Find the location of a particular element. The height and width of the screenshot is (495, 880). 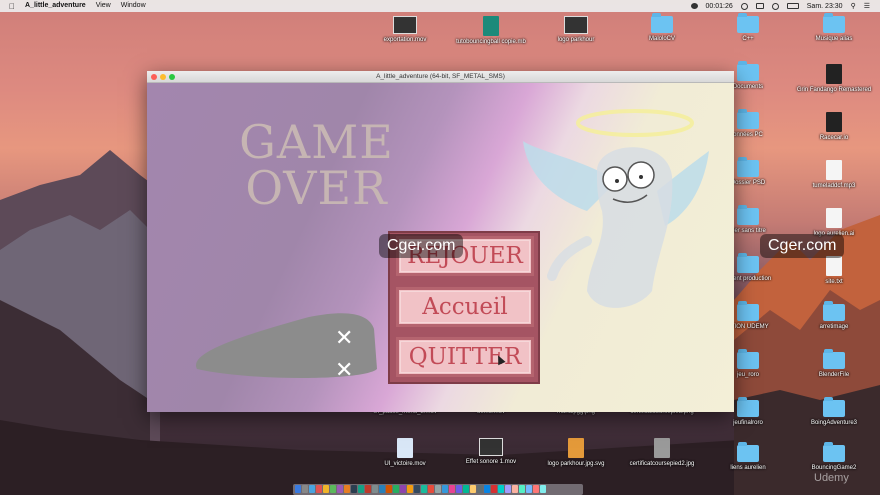

zoom-window-button is located at coordinates (172, 76).